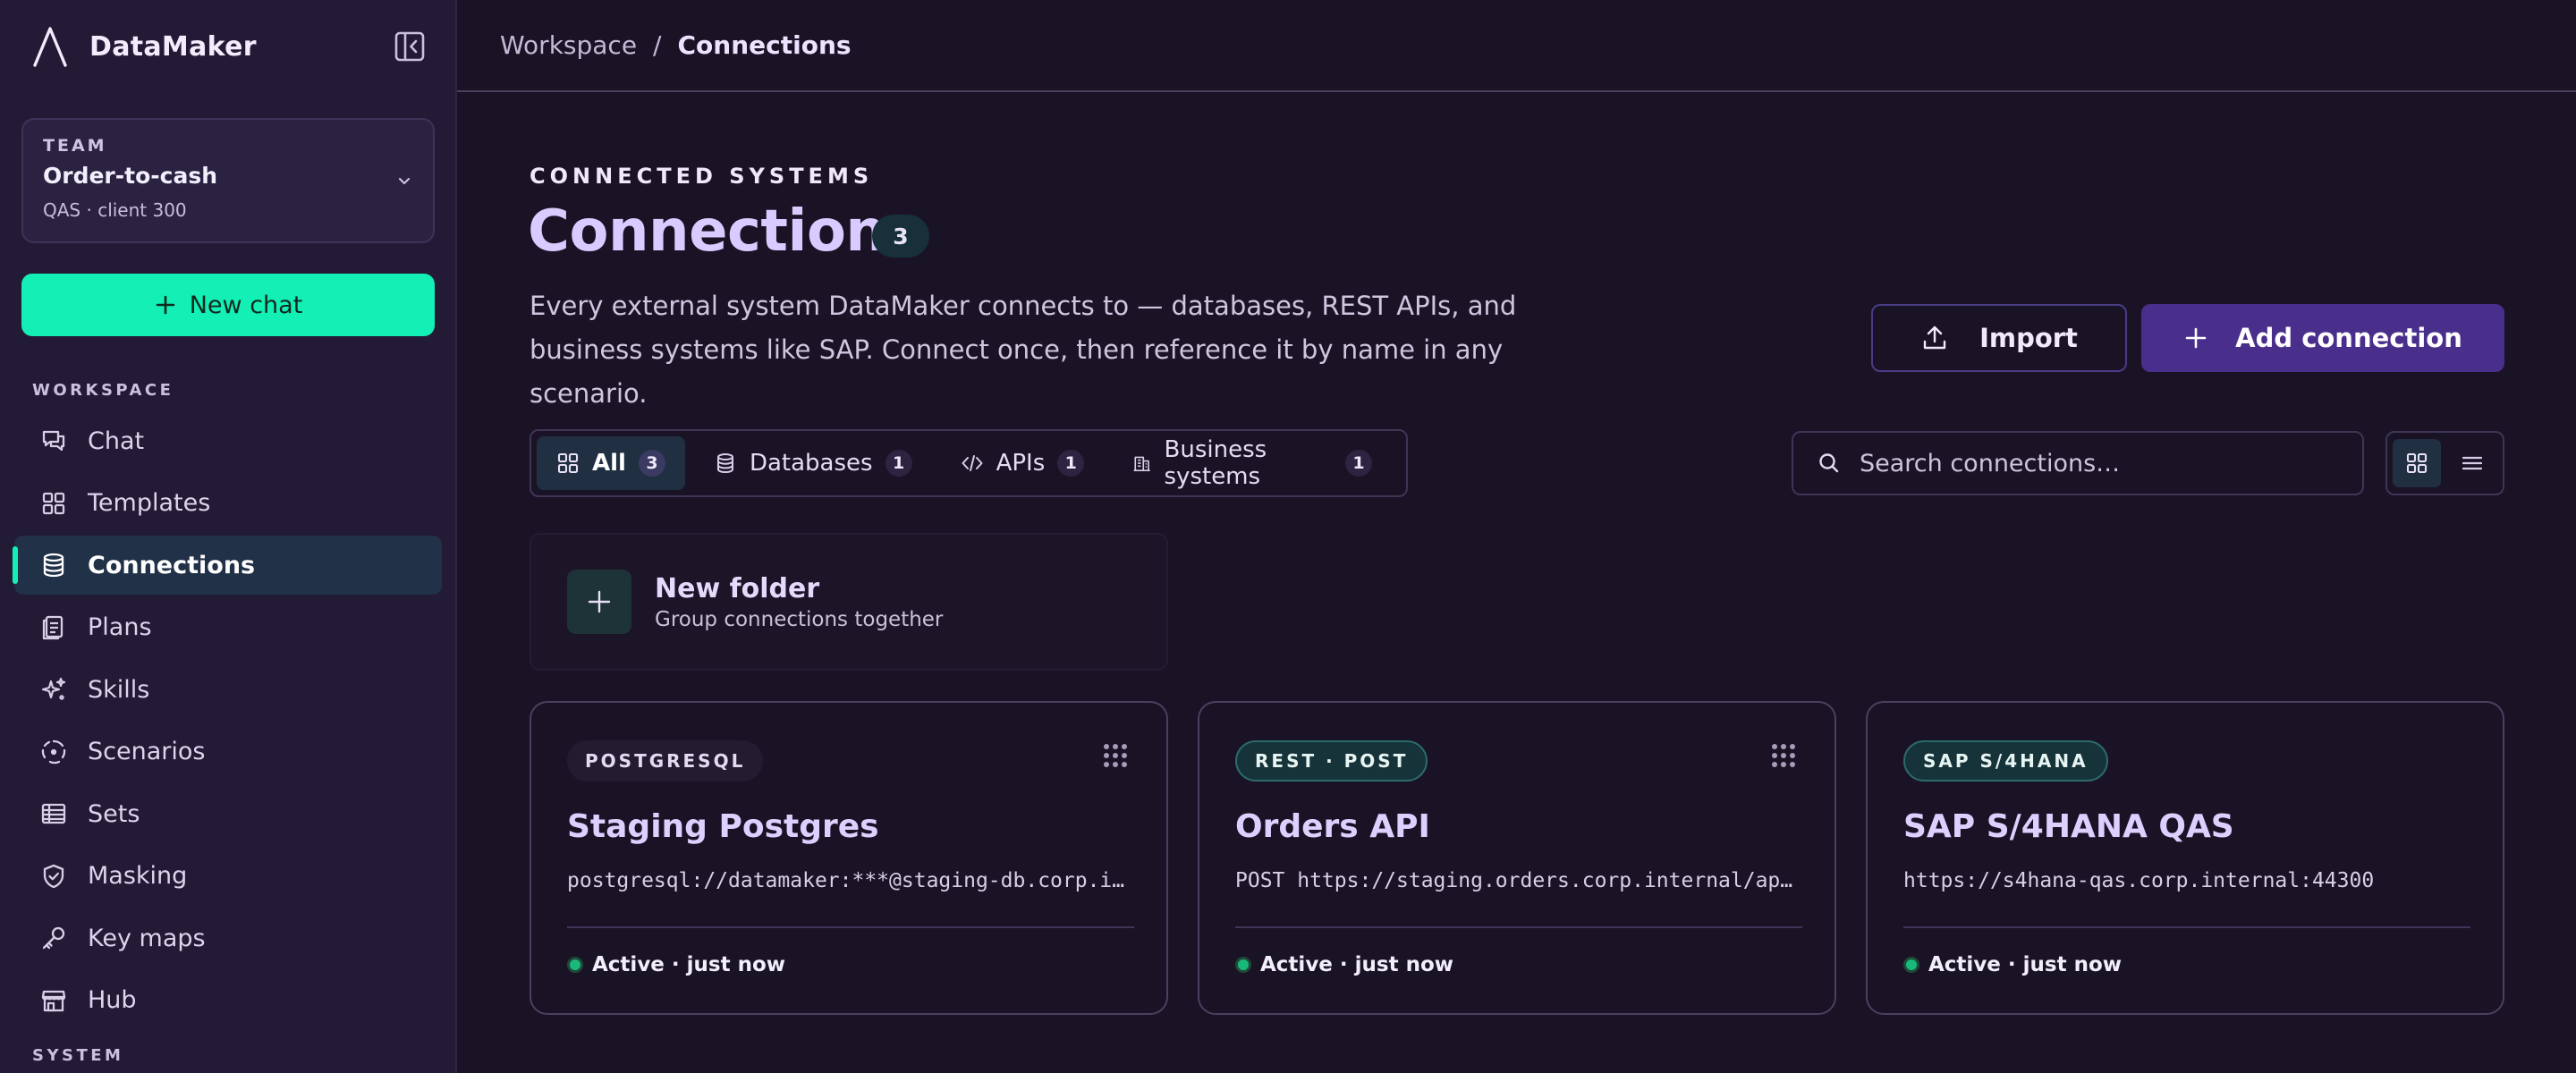 The image size is (2576, 1073). I want to click on filter-business-systems: Business systems 1, so click(1252, 463).